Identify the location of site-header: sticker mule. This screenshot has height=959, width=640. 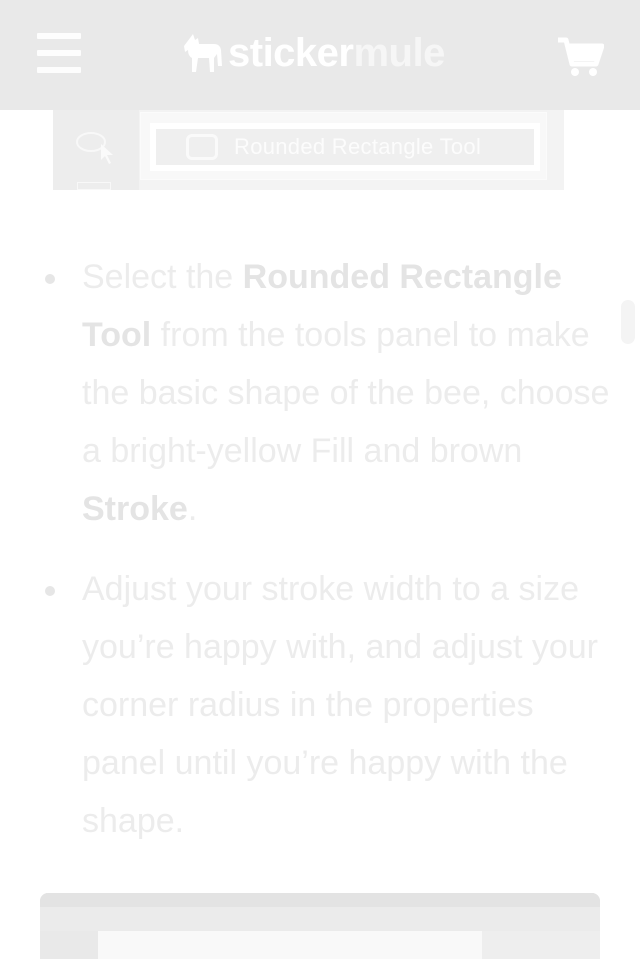
(320, 55).